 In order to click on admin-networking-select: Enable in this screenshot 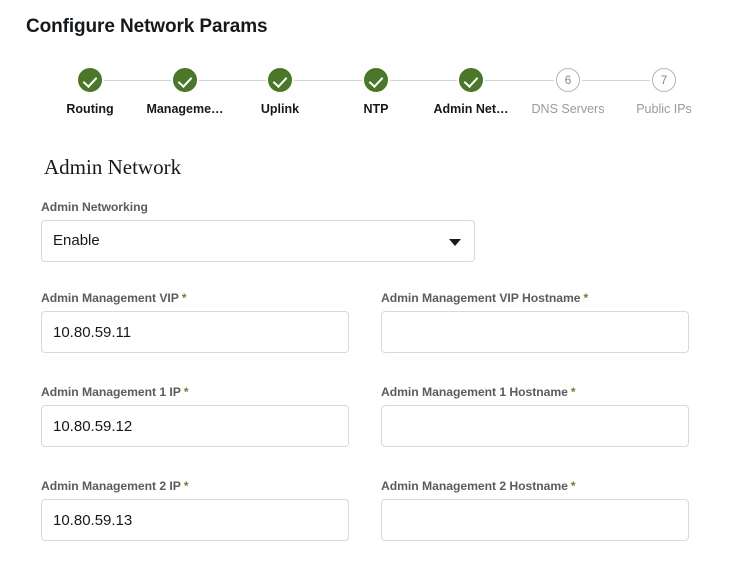, I will do `click(258, 241)`.